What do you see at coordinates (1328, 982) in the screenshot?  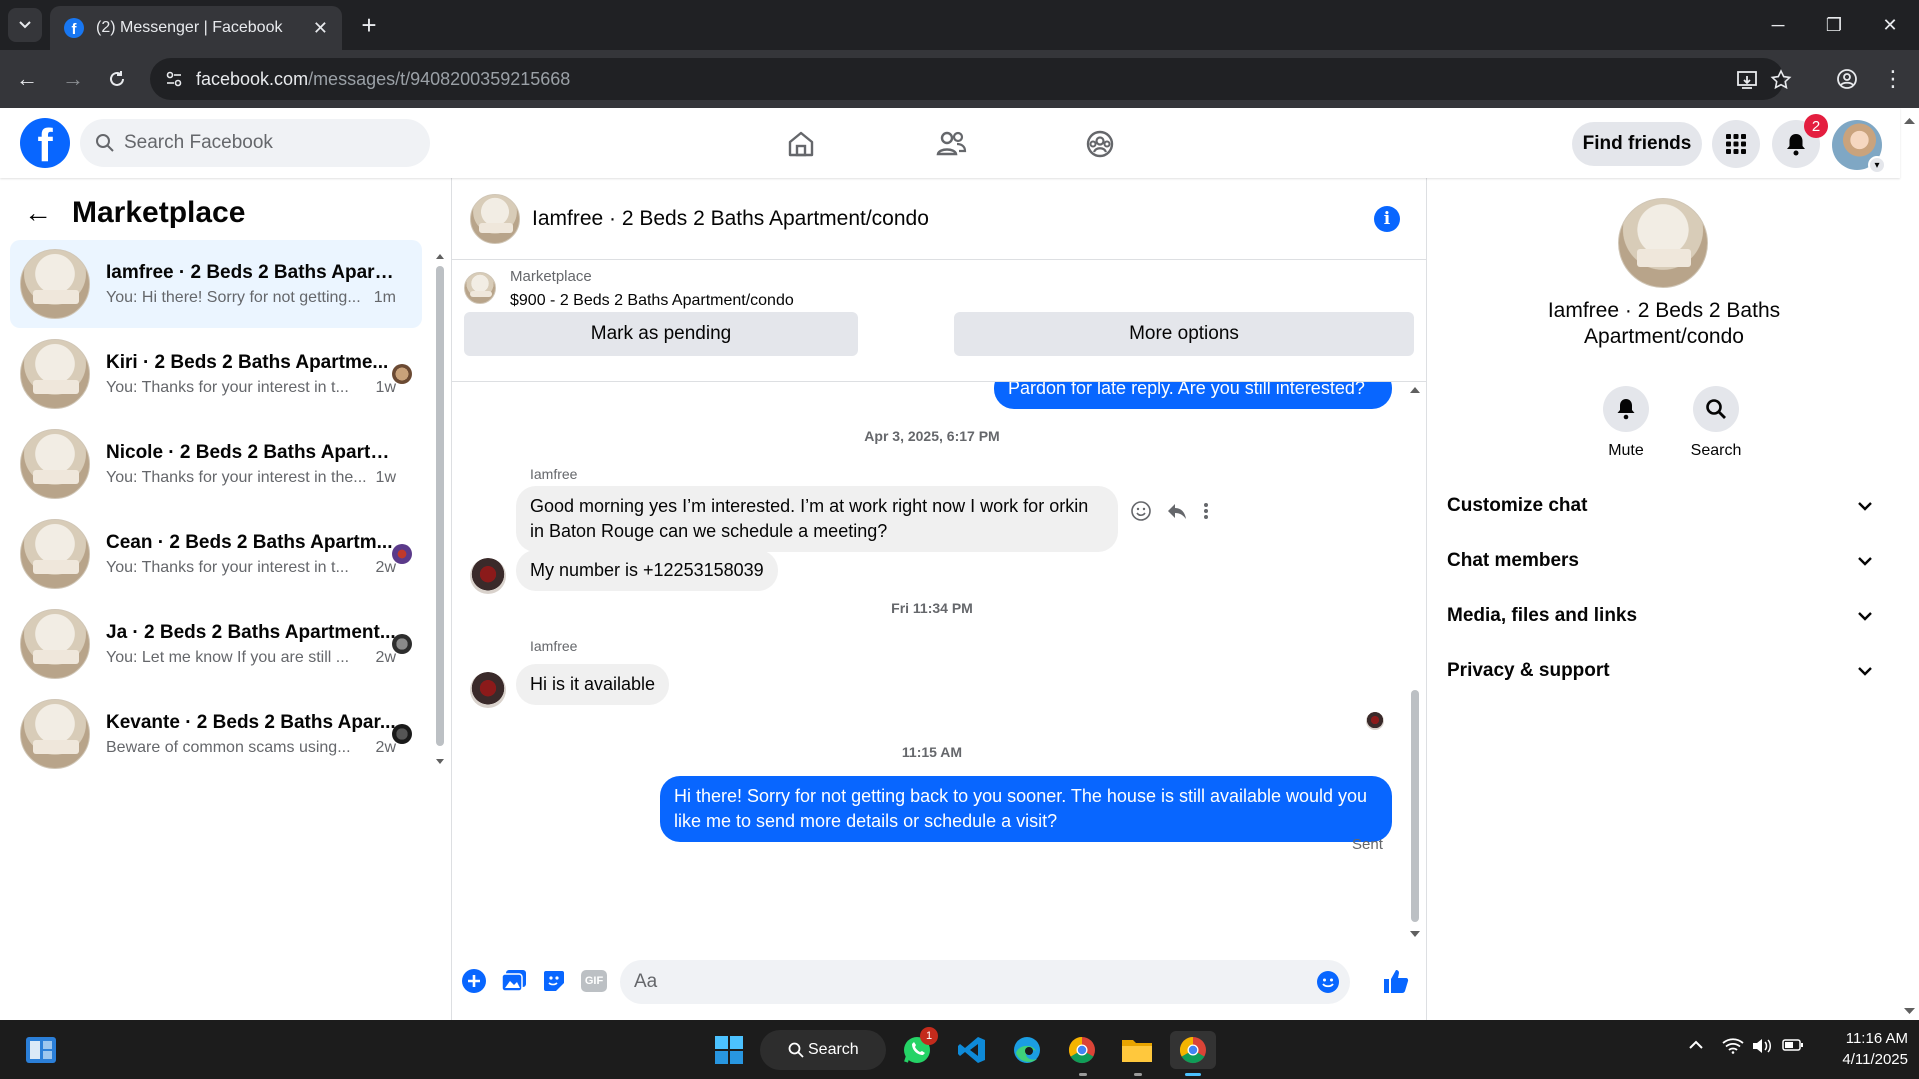 I see `emoji-icon` at bounding box center [1328, 982].